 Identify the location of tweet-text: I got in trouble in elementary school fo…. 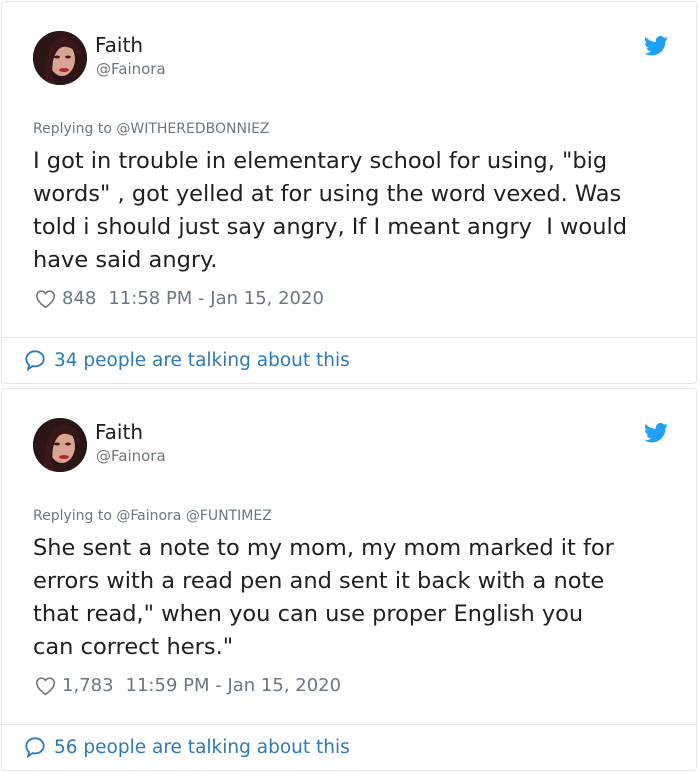
(330, 210).